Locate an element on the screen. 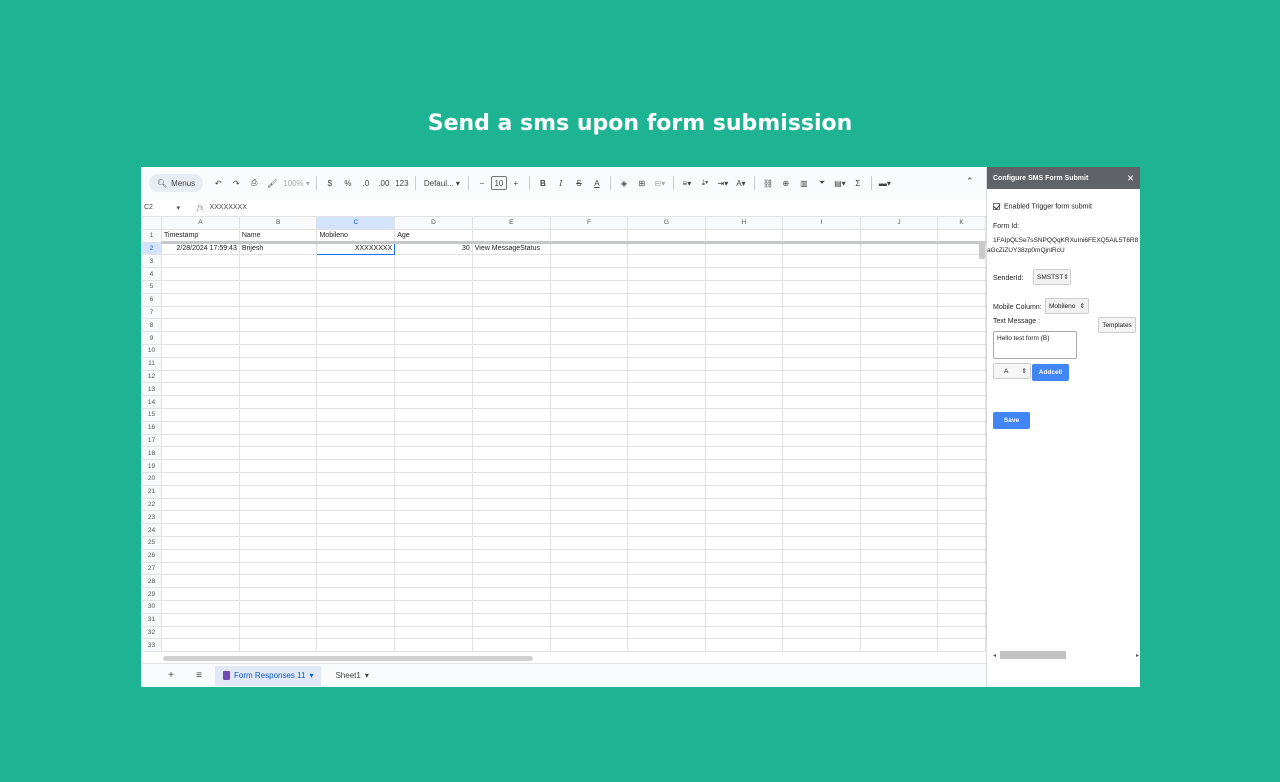  column-header: D is located at coordinates (433, 223).